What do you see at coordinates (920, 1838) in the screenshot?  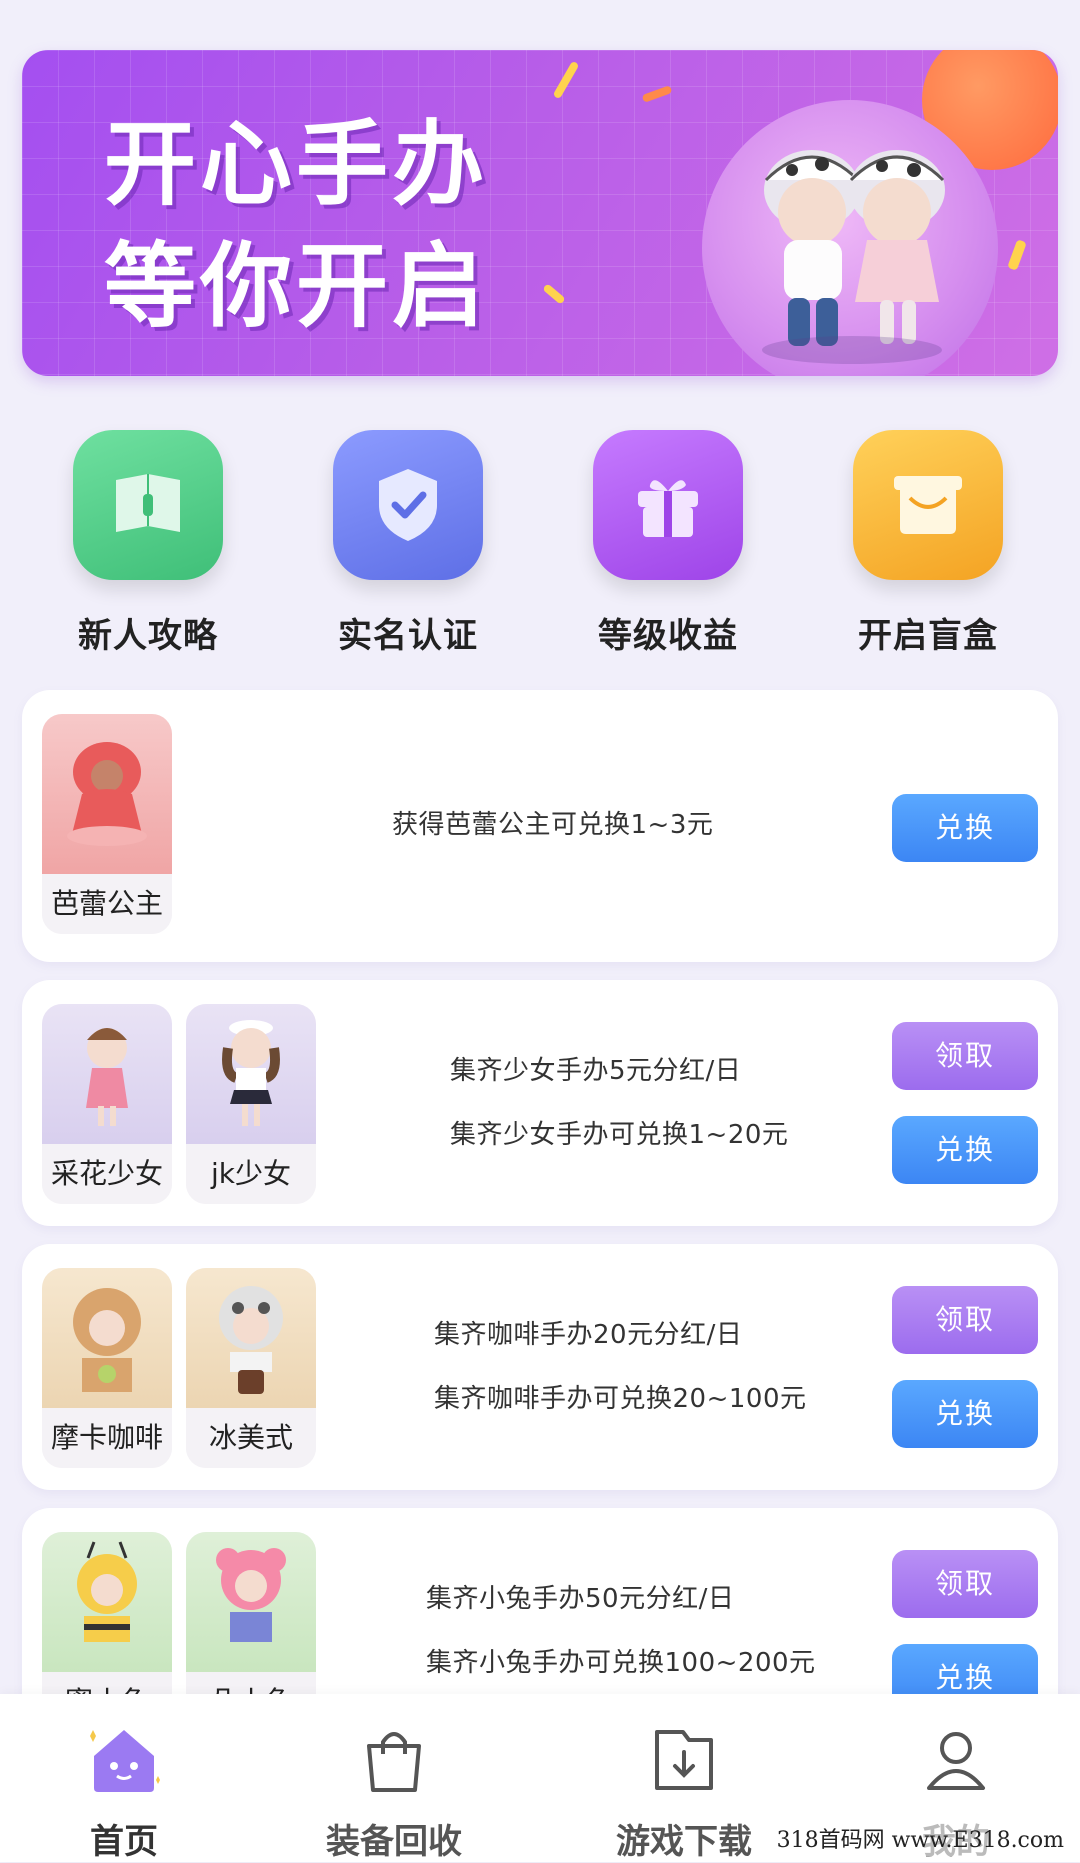 I see `watermark: 318首码网 www.E318.com` at bounding box center [920, 1838].